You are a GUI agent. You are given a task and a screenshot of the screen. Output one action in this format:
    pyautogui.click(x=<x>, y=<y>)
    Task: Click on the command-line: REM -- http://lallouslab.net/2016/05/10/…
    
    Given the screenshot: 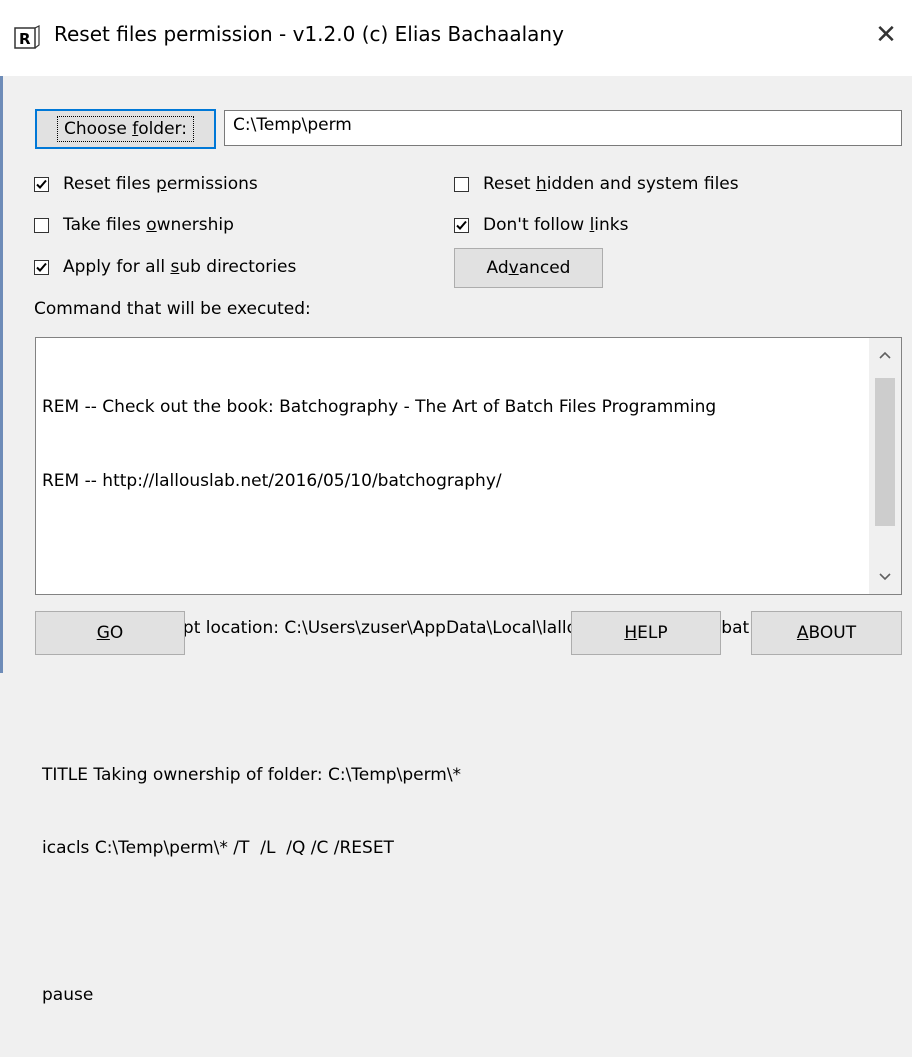 What is the action you would take?
    pyautogui.click(x=272, y=480)
    